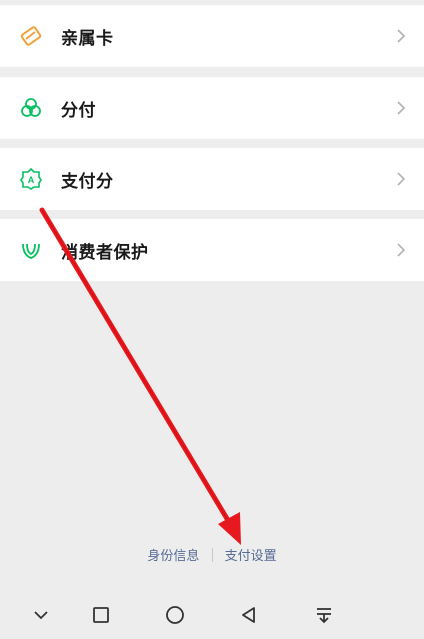  I want to click on chevron-down-icon, so click(41, 615).